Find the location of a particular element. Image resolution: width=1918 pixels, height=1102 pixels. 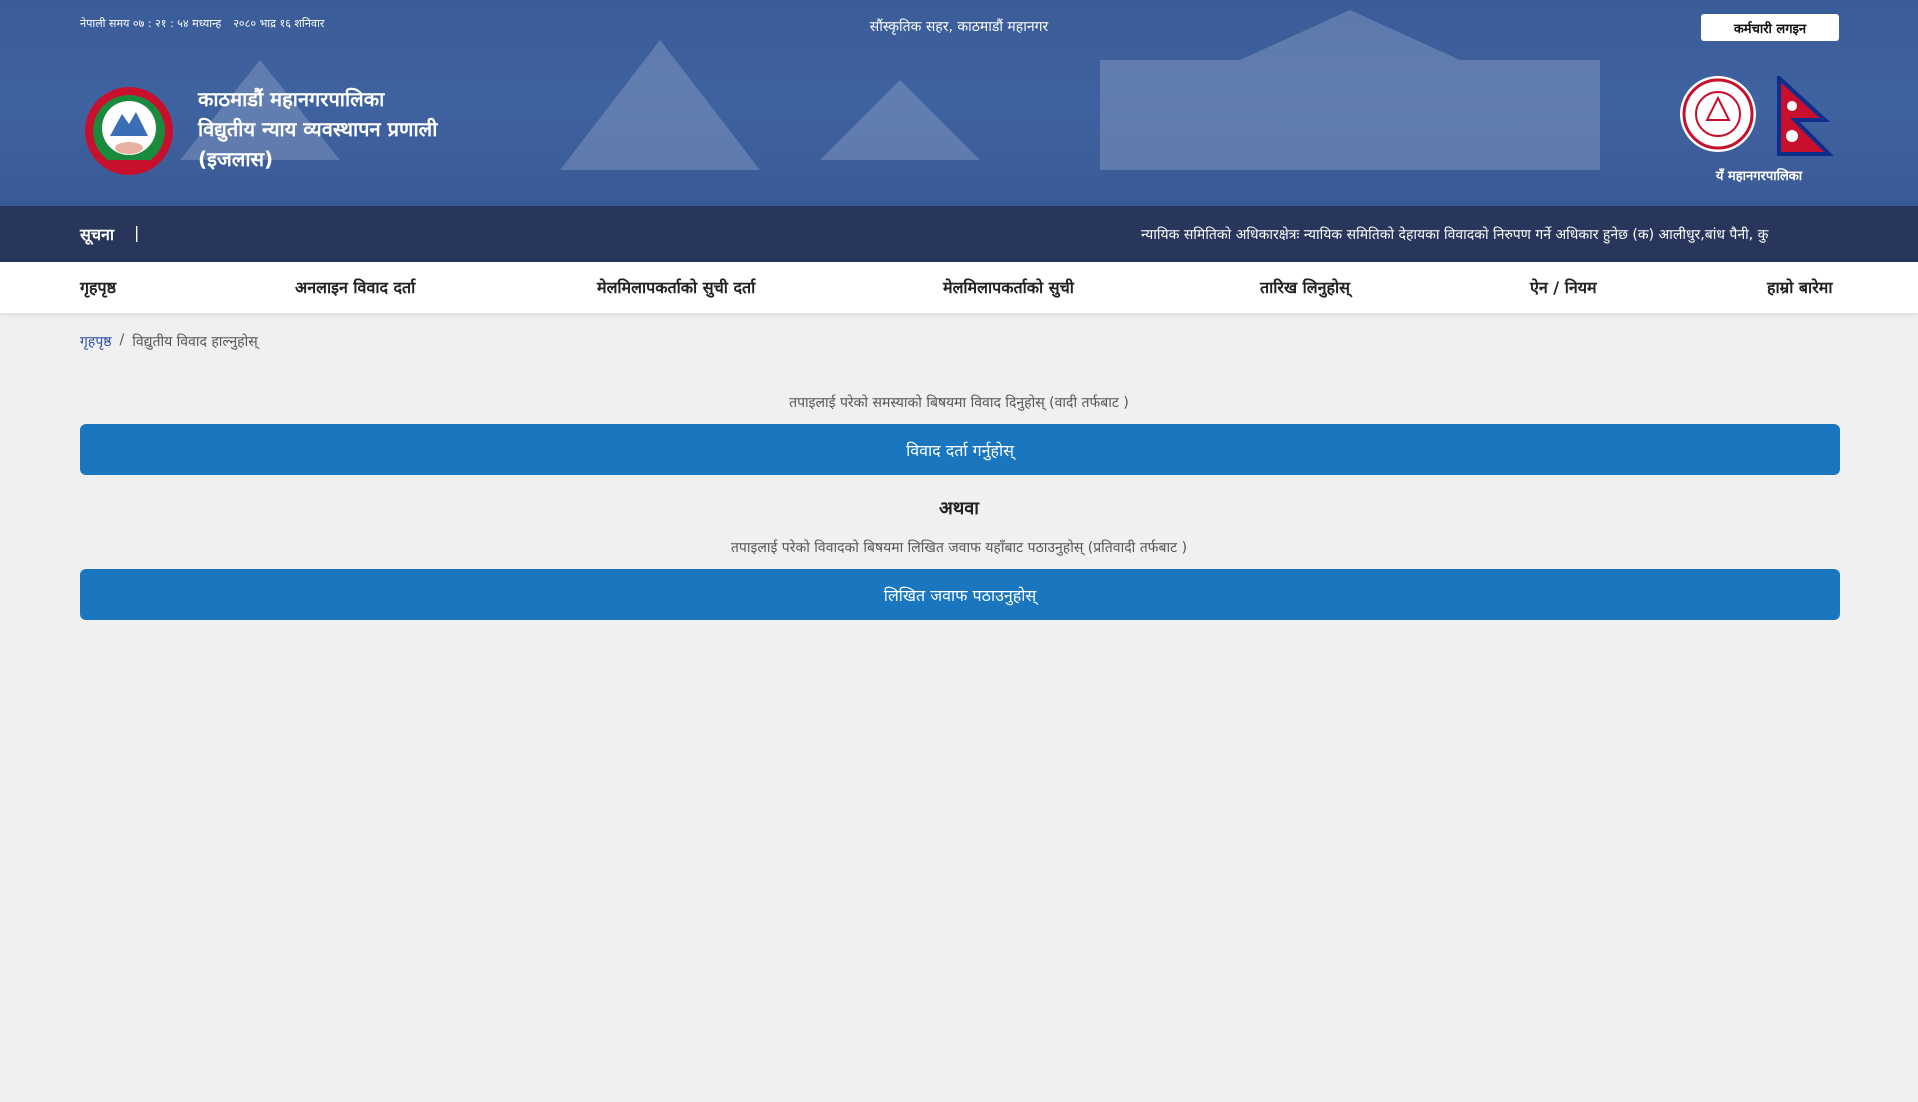

breadcrumb-current: विद्युतीय विवाद हाल्नुहोस् is located at coordinates (195, 342).